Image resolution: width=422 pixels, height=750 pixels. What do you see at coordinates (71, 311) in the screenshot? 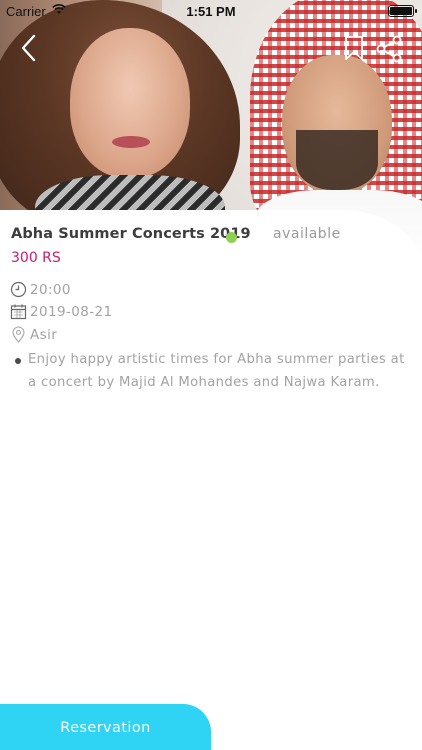
I see `event-date: 2019-08-21` at bounding box center [71, 311].